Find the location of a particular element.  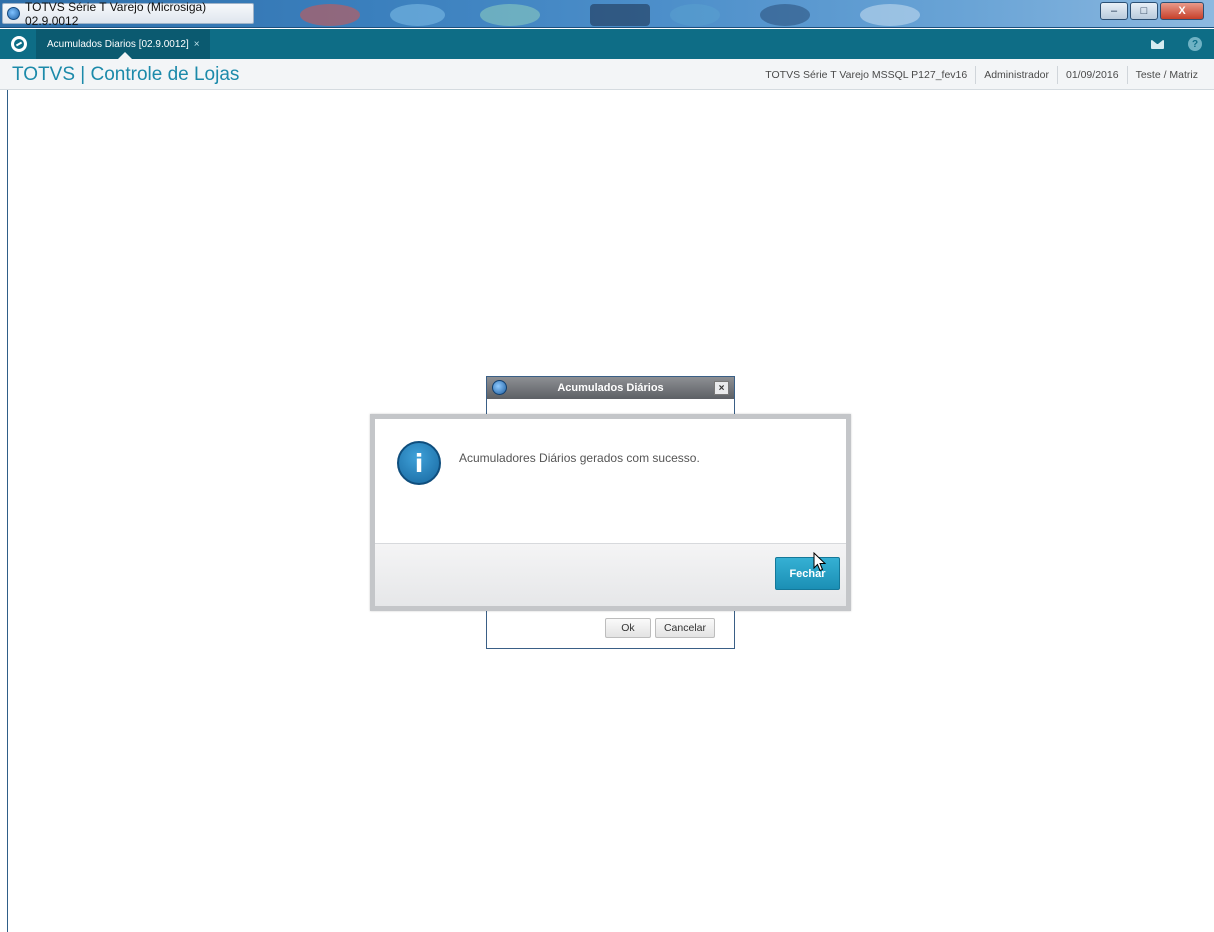

acumulados-dialog-titlebar: Acumulados Diários × is located at coordinates (610, 388).